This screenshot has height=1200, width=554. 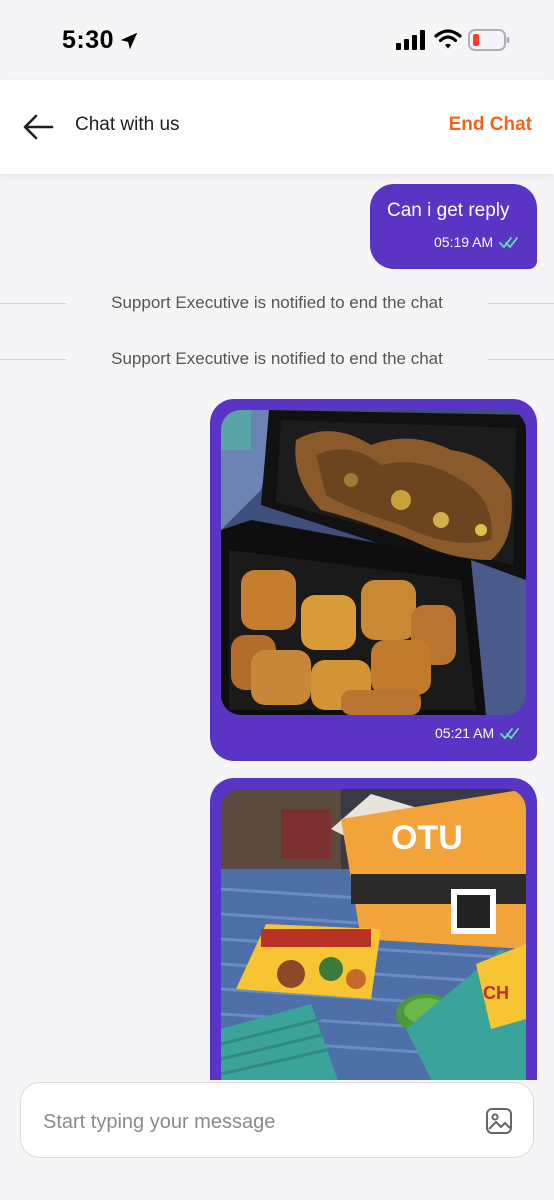 What do you see at coordinates (490, 125) in the screenshot?
I see `end-chat-button: End Chat` at bounding box center [490, 125].